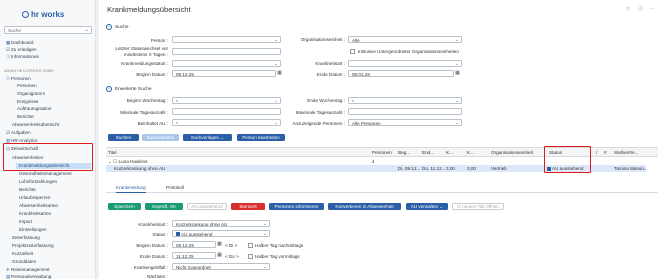 The height and width of the screenshot is (279, 670). What do you see at coordinates (160, 137) in the screenshot?
I see `reset-button: Zurücksetzen` at bounding box center [160, 137].